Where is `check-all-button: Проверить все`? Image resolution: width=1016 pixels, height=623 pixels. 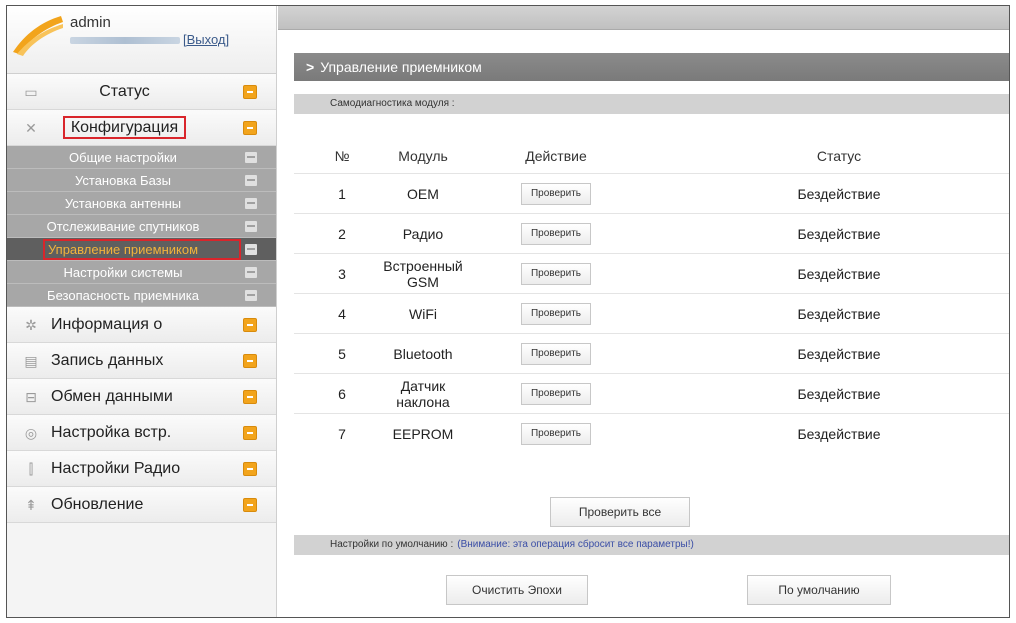 check-all-button: Проверить все is located at coordinates (620, 512).